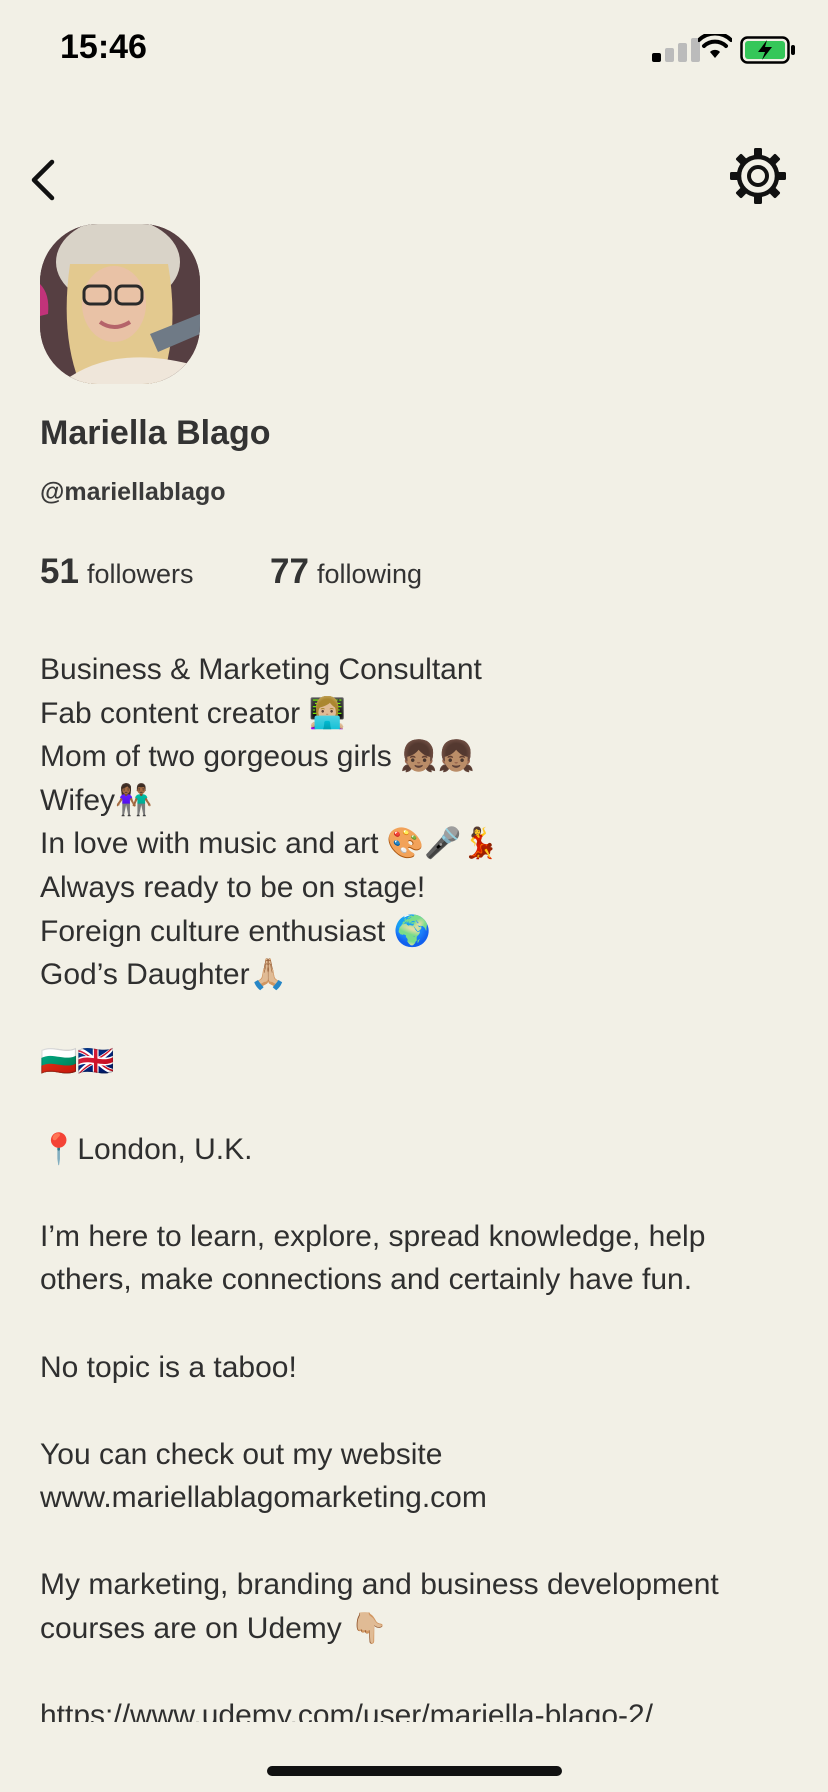 The width and height of the screenshot is (828, 1792). I want to click on avatar-photo, so click(120, 304).